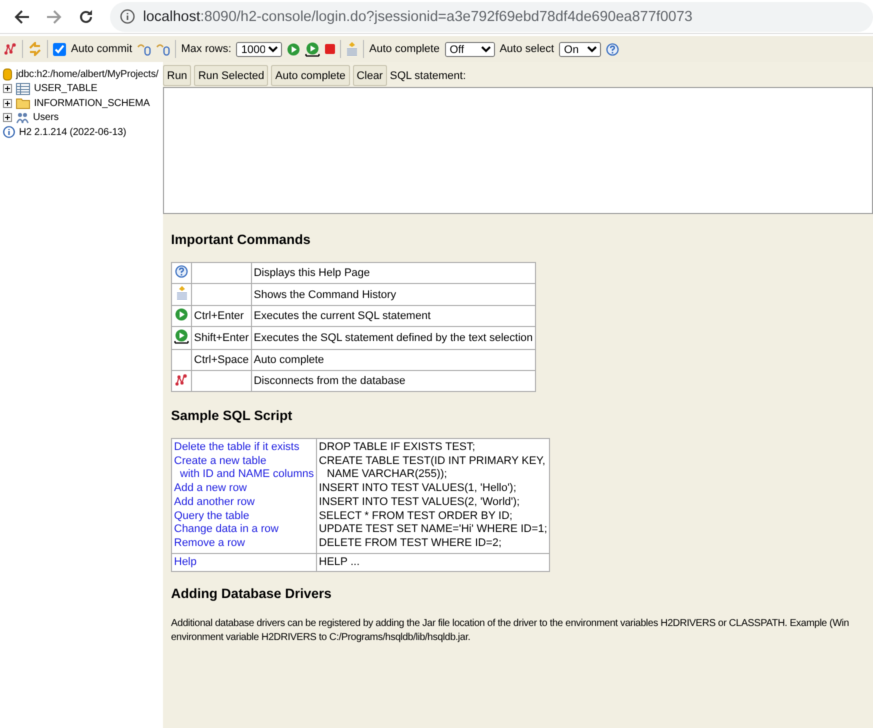 Image resolution: width=873 pixels, height=728 pixels. What do you see at coordinates (231, 75) in the screenshot?
I see `editor-button: Run Selected` at bounding box center [231, 75].